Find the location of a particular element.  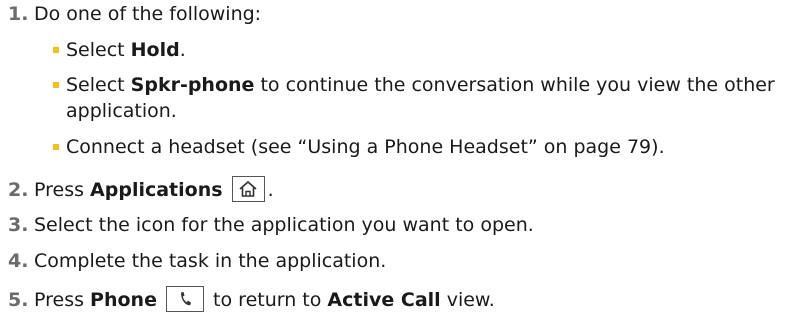

step-number: 5. is located at coordinates (18, 300).